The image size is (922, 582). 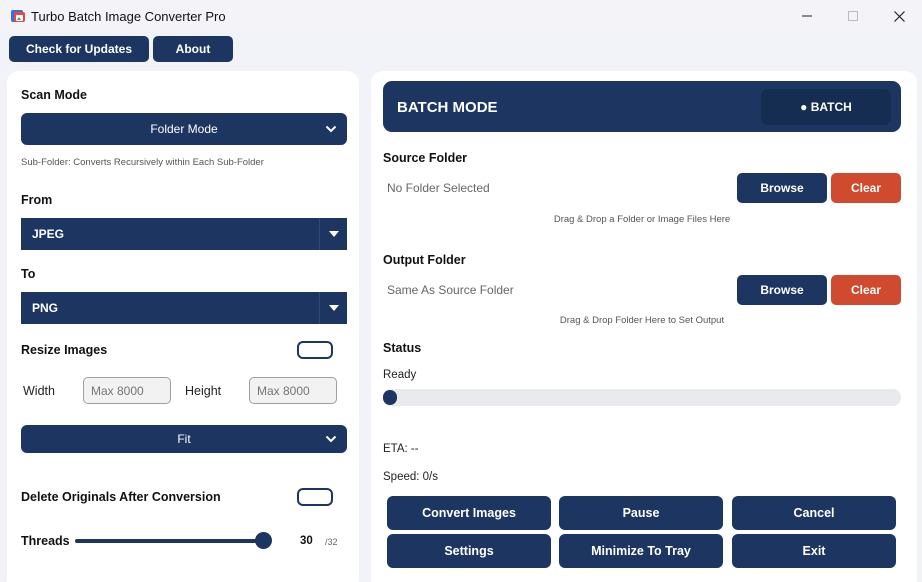 I want to click on status-label: Status, so click(x=402, y=348).